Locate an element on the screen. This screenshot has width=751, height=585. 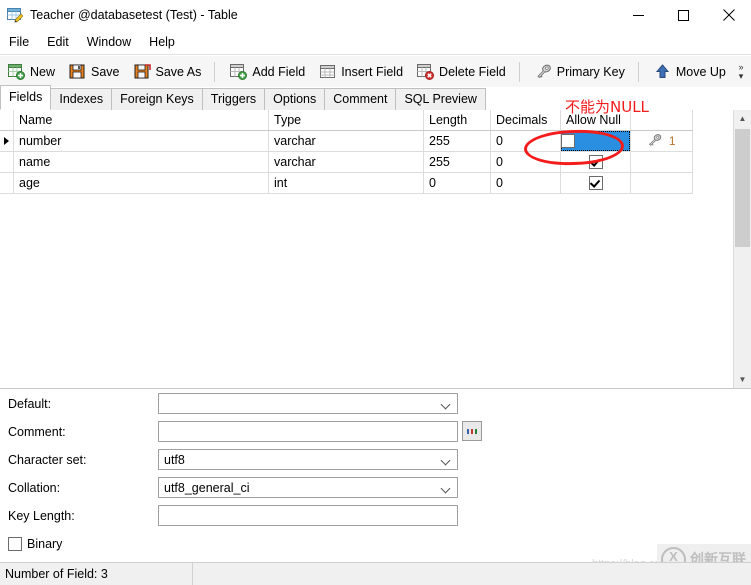
new-button: New is located at coordinates (31, 71).